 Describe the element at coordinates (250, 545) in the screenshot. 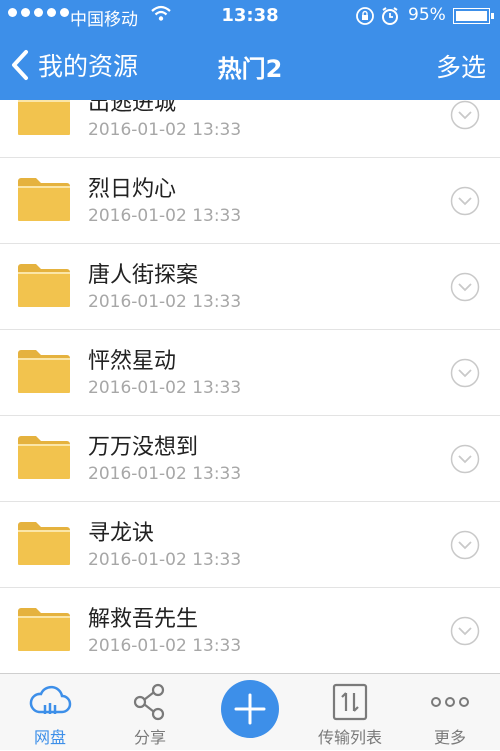

I see `list-item: 寻龙诀 2016-01-02 13:33` at that location.